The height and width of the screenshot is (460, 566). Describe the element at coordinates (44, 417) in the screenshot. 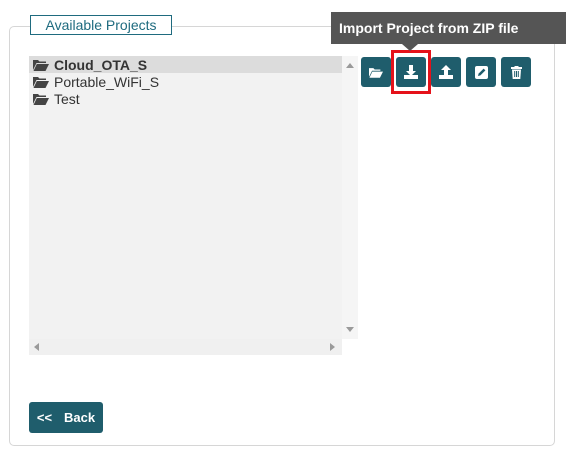

I see `back-arrows-icon: <<` at that location.